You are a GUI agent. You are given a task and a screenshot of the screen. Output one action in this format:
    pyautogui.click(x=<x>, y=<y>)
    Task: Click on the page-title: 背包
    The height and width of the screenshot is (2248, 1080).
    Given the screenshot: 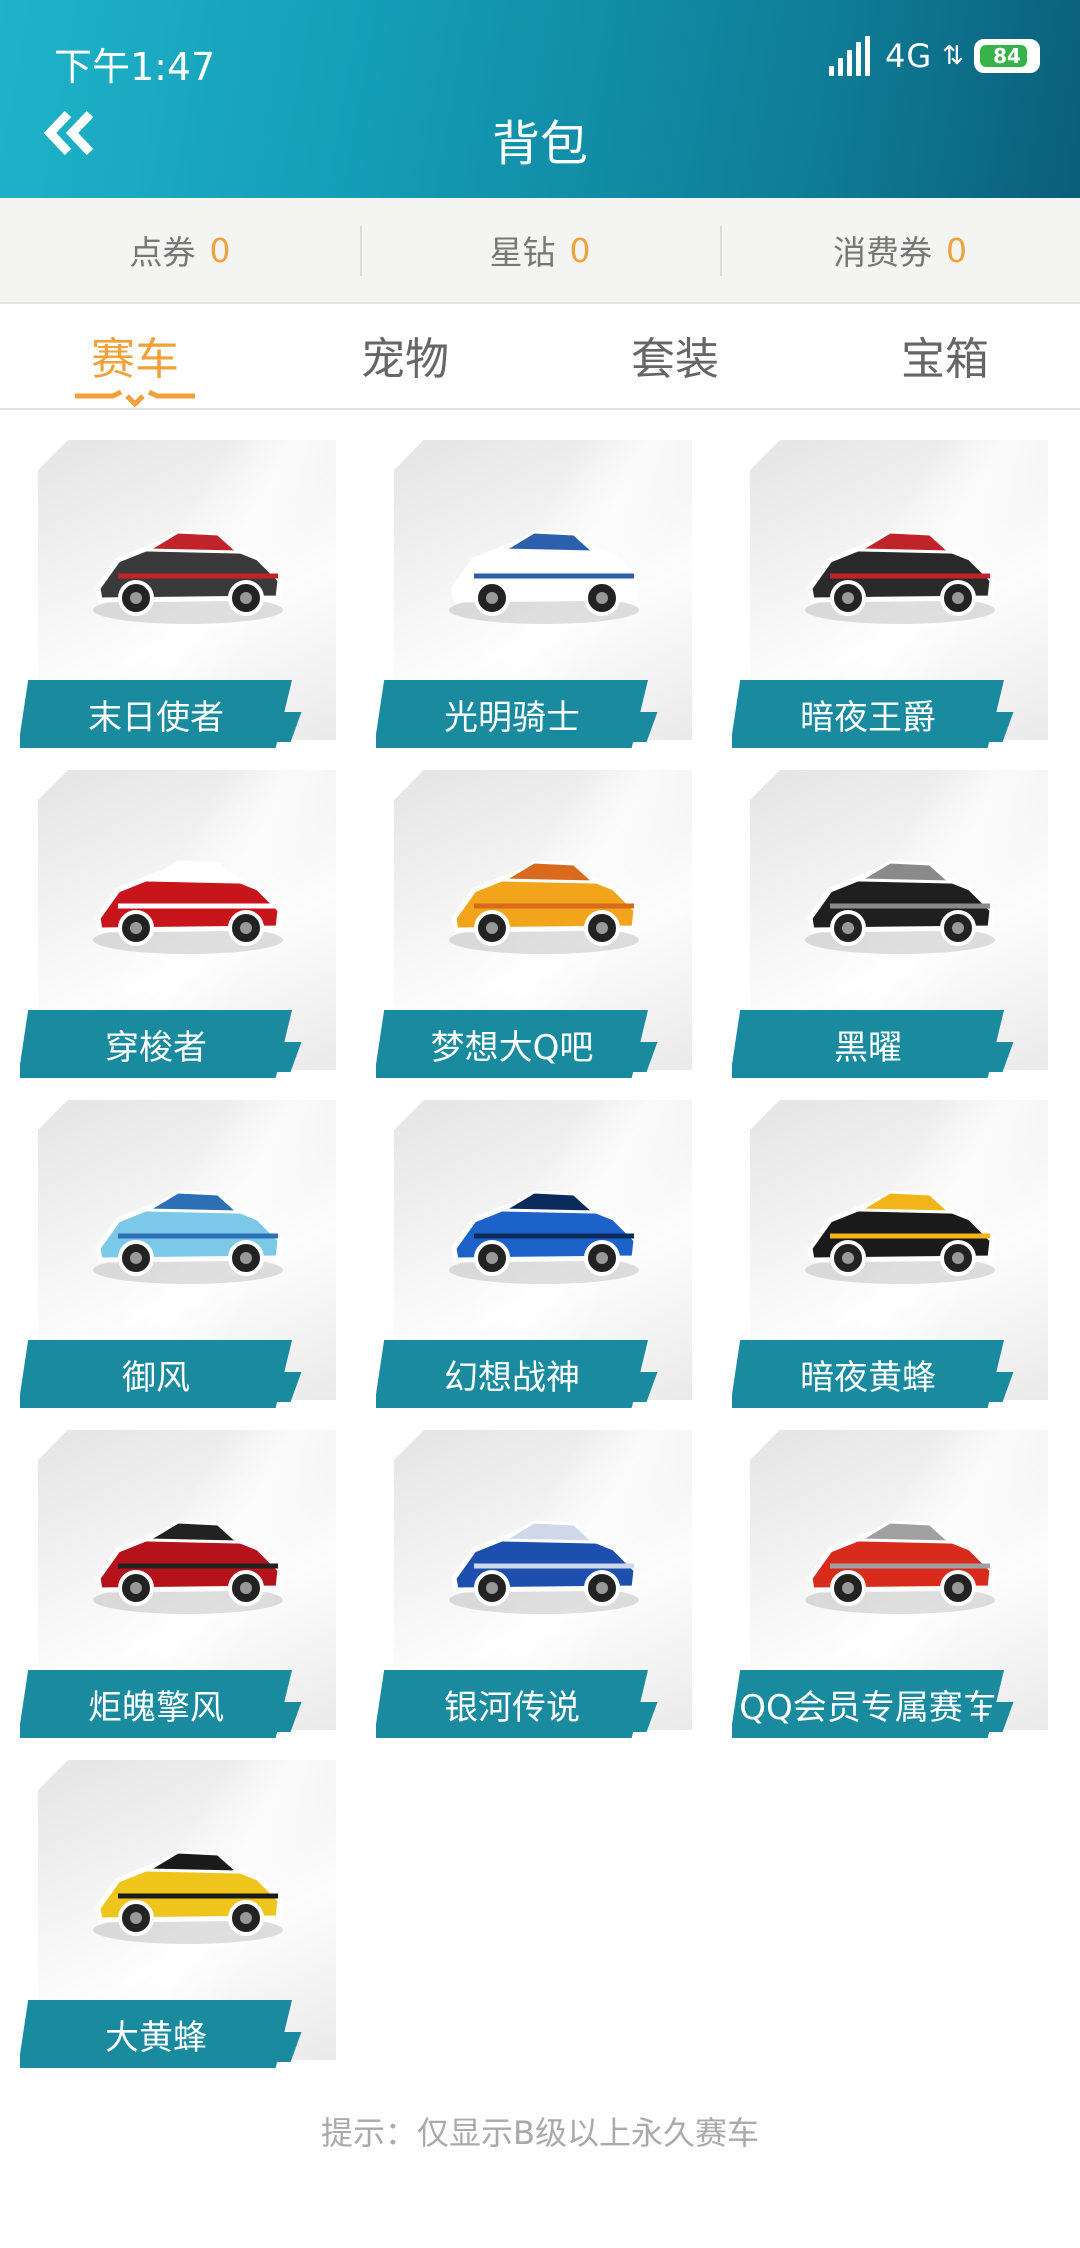 What is the action you would take?
    pyautogui.click(x=539, y=144)
    